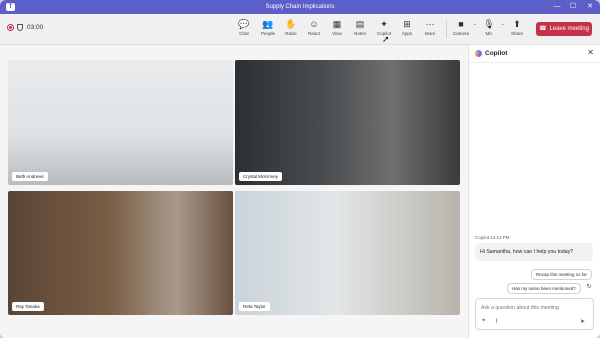  What do you see at coordinates (261, 176) in the screenshot?
I see `participant-name: Crystal McKinney` at bounding box center [261, 176].